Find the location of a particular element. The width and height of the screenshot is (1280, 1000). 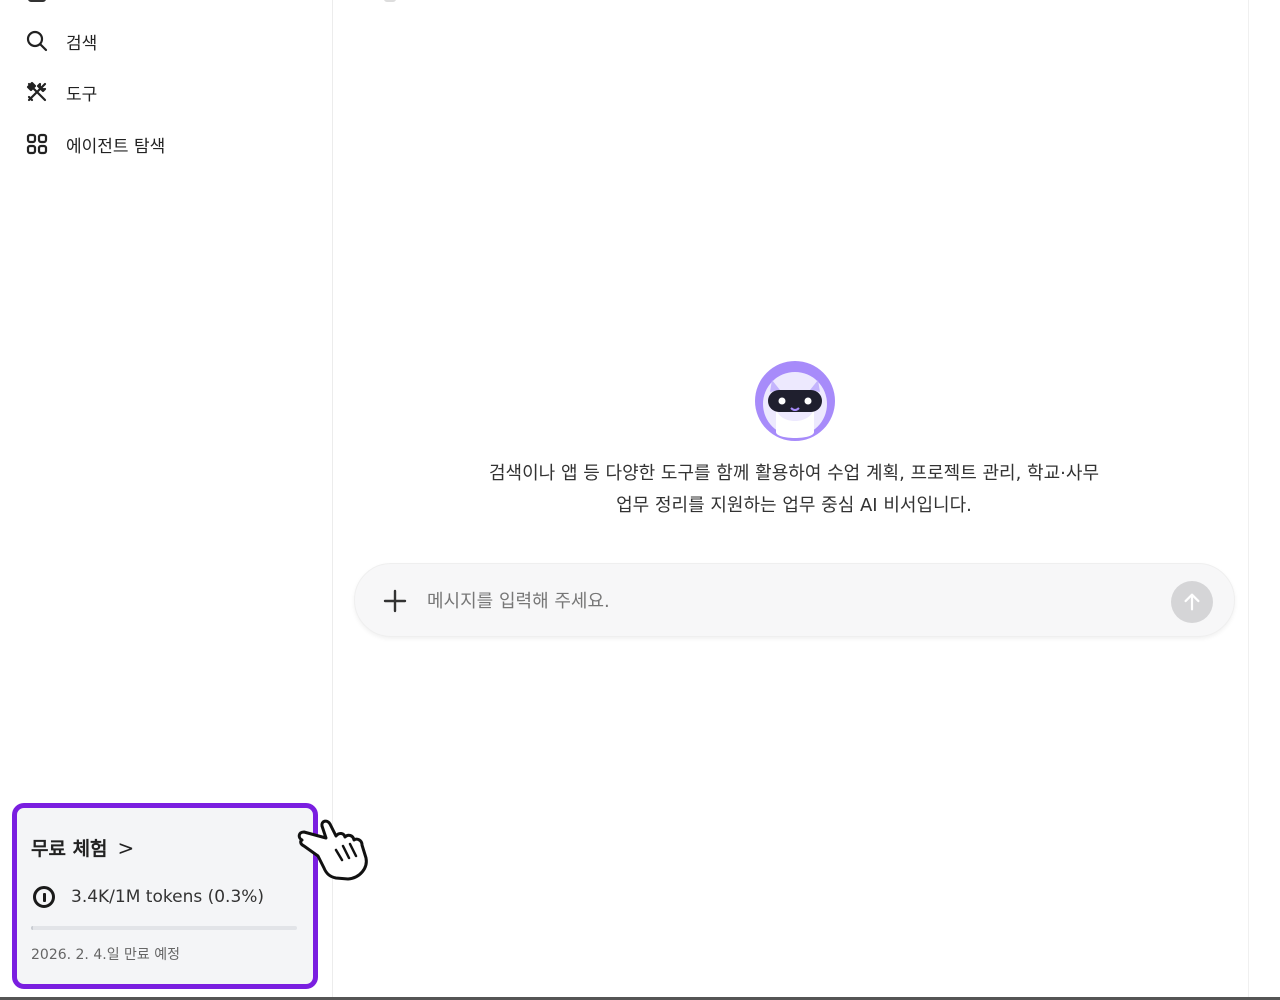

message-composer is located at coordinates (794, 600).